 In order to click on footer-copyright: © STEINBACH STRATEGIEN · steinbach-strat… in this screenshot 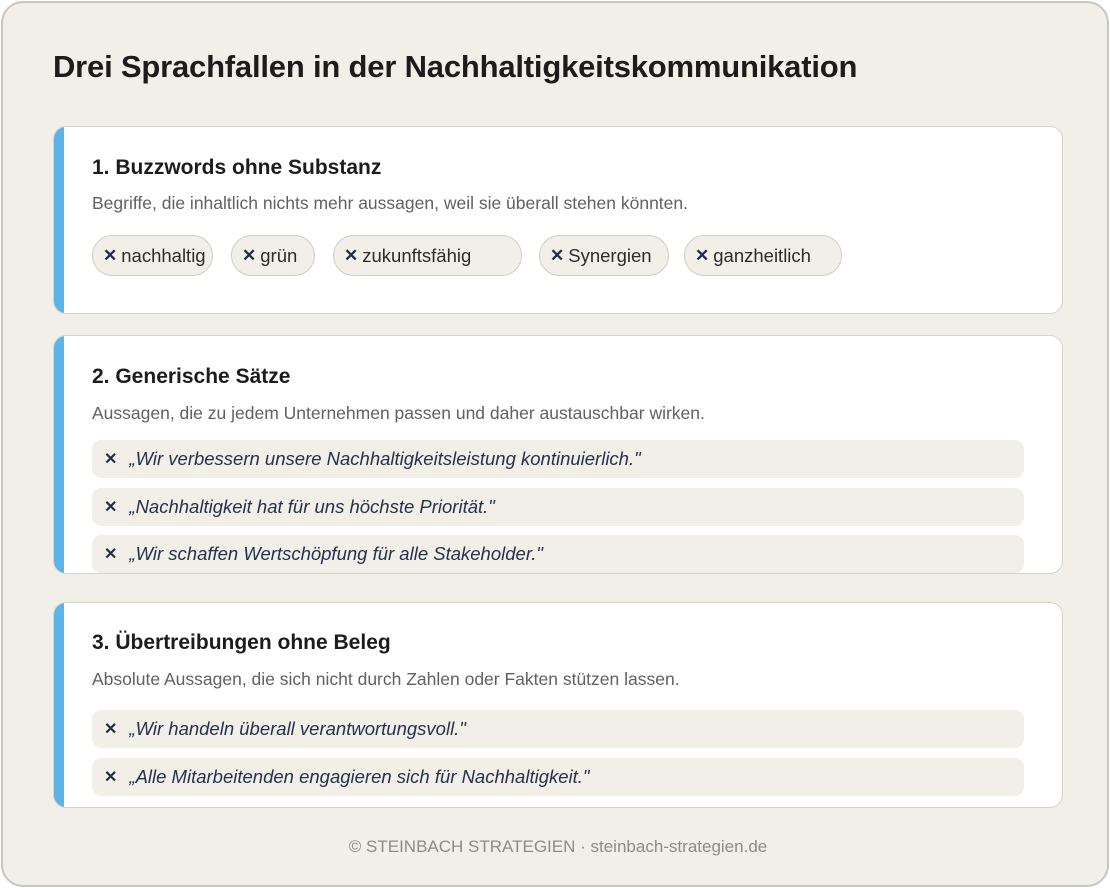, I will do `click(558, 846)`.